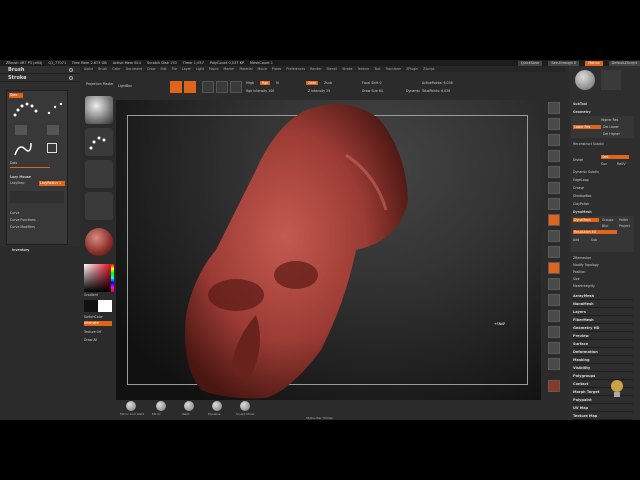 This screenshot has height=480, width=640. What do you see at coordinates (603, 312) in the screenshot?
I see `layers-section: Layers` at bounding box center [603, 312].